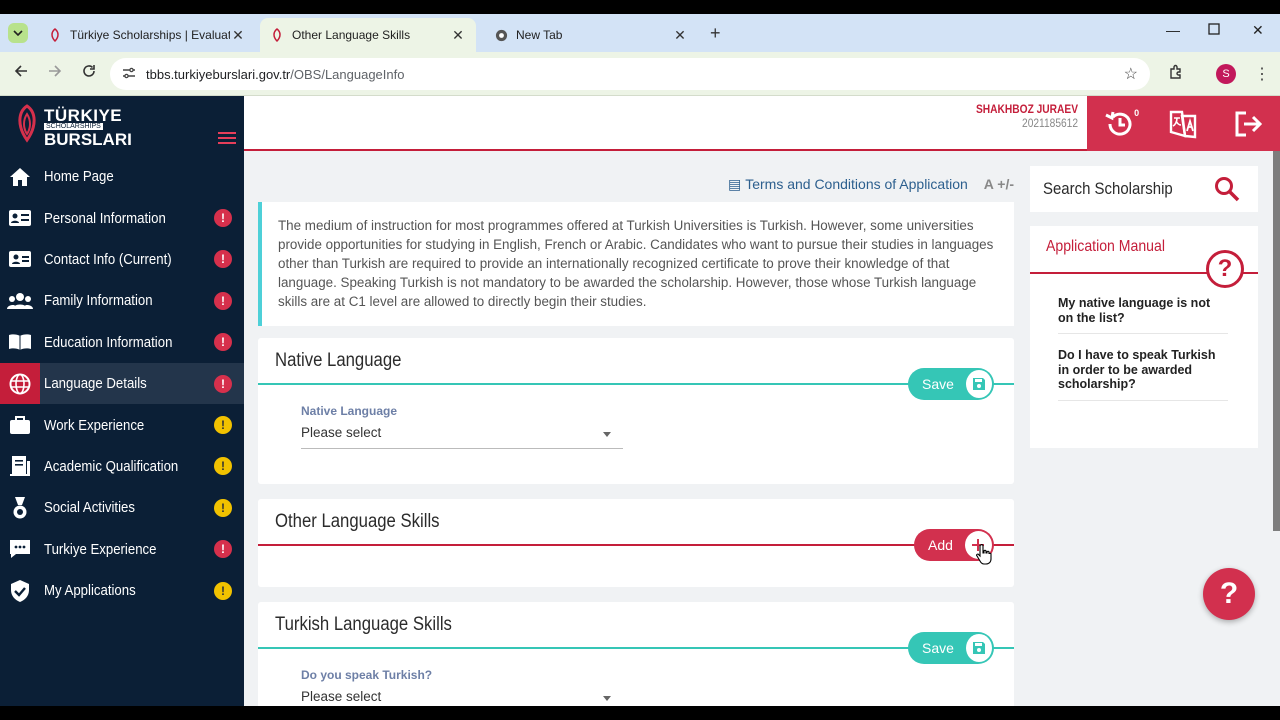 The height and width of the screenshot is (720, 1280). I want to click on sidebar-item-family-information: Family Information !, so click(122, 300).